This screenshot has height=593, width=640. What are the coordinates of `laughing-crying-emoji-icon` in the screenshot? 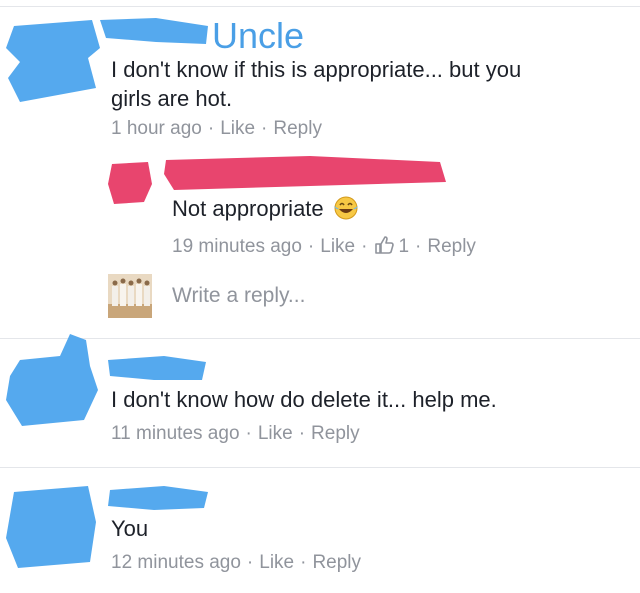 It's located at (345, 208).